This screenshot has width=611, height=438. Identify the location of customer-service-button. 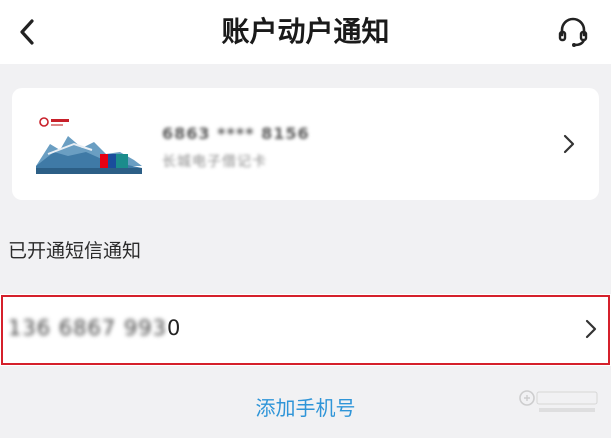
(573, 32).